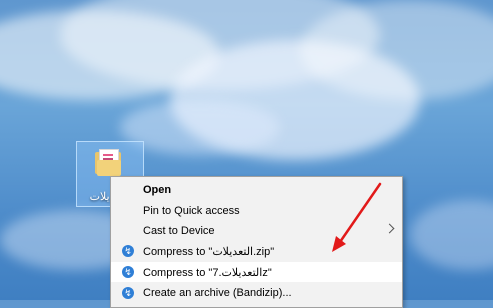  Describe the element at coordinates (191, 211) in the screenshot. I see `menu-item-label: Pin to Quick access` at that location.